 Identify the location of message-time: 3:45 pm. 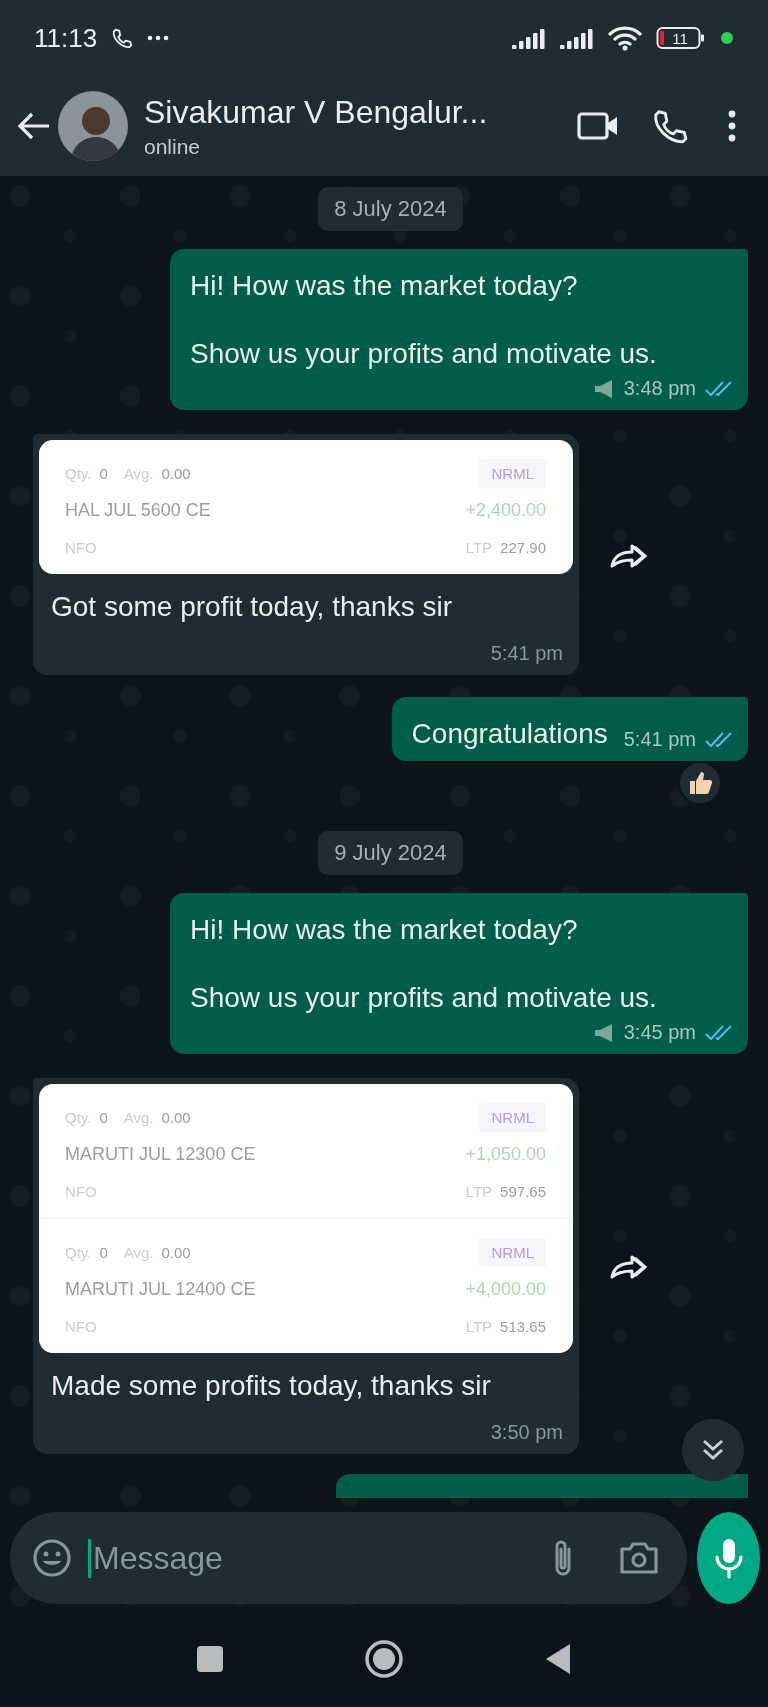
(659, 1032).